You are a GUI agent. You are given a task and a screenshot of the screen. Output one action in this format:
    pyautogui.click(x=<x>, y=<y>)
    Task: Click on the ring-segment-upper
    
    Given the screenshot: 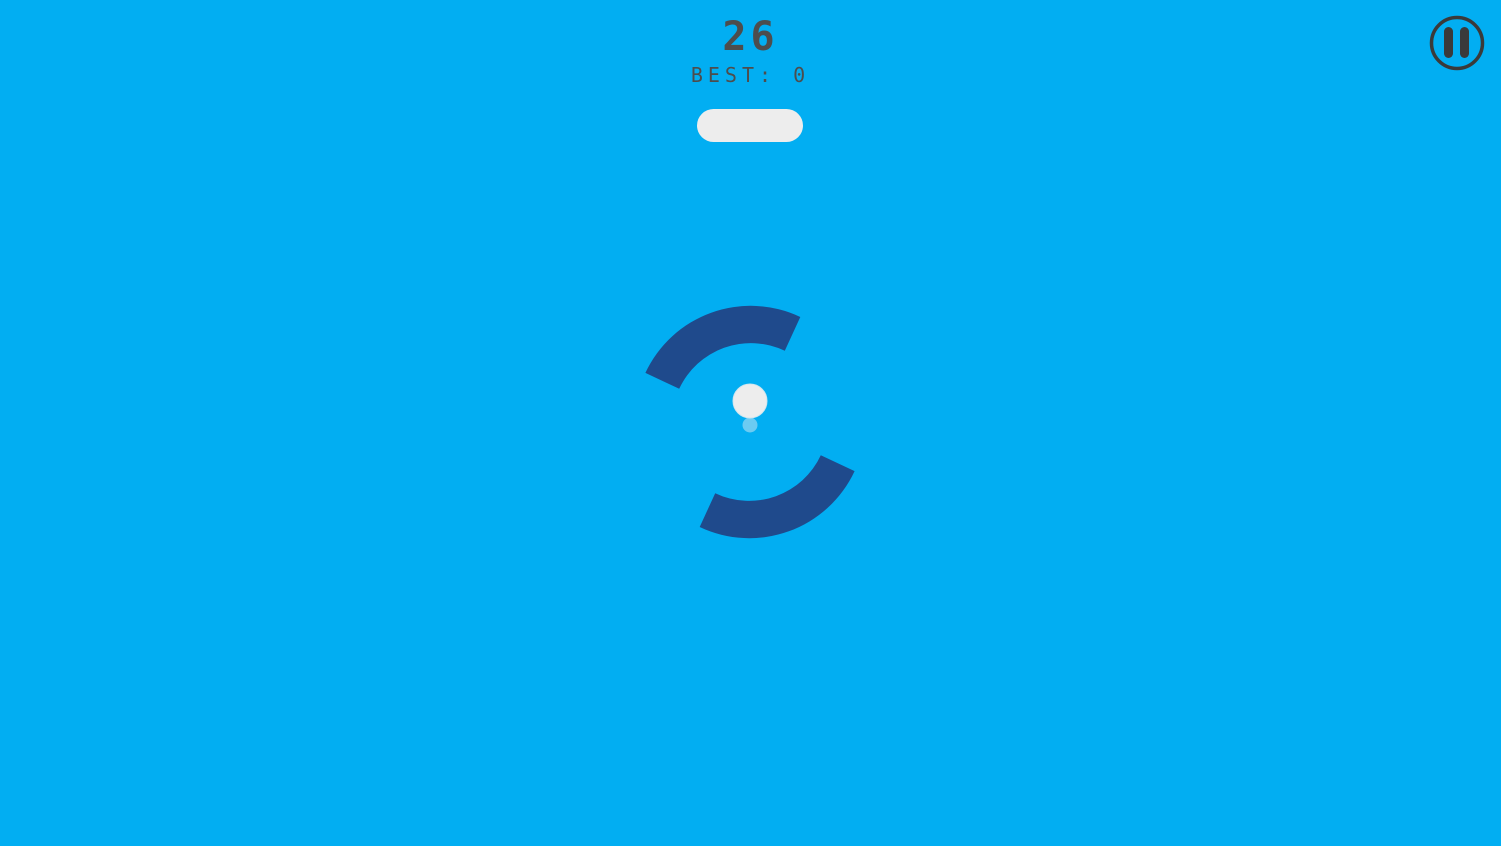 What is the action you would take?
    pyautogui.click(x=723, y=347)
    